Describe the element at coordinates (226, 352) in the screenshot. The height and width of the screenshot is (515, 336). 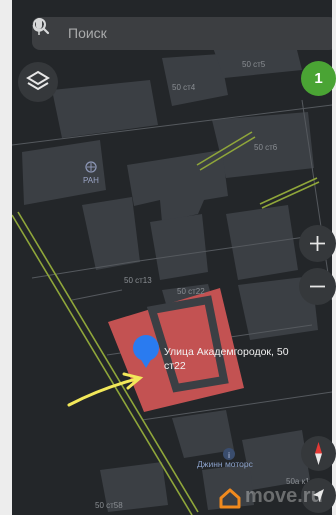
I see `address-line-1: Улица Академгородок, 50` at that location.